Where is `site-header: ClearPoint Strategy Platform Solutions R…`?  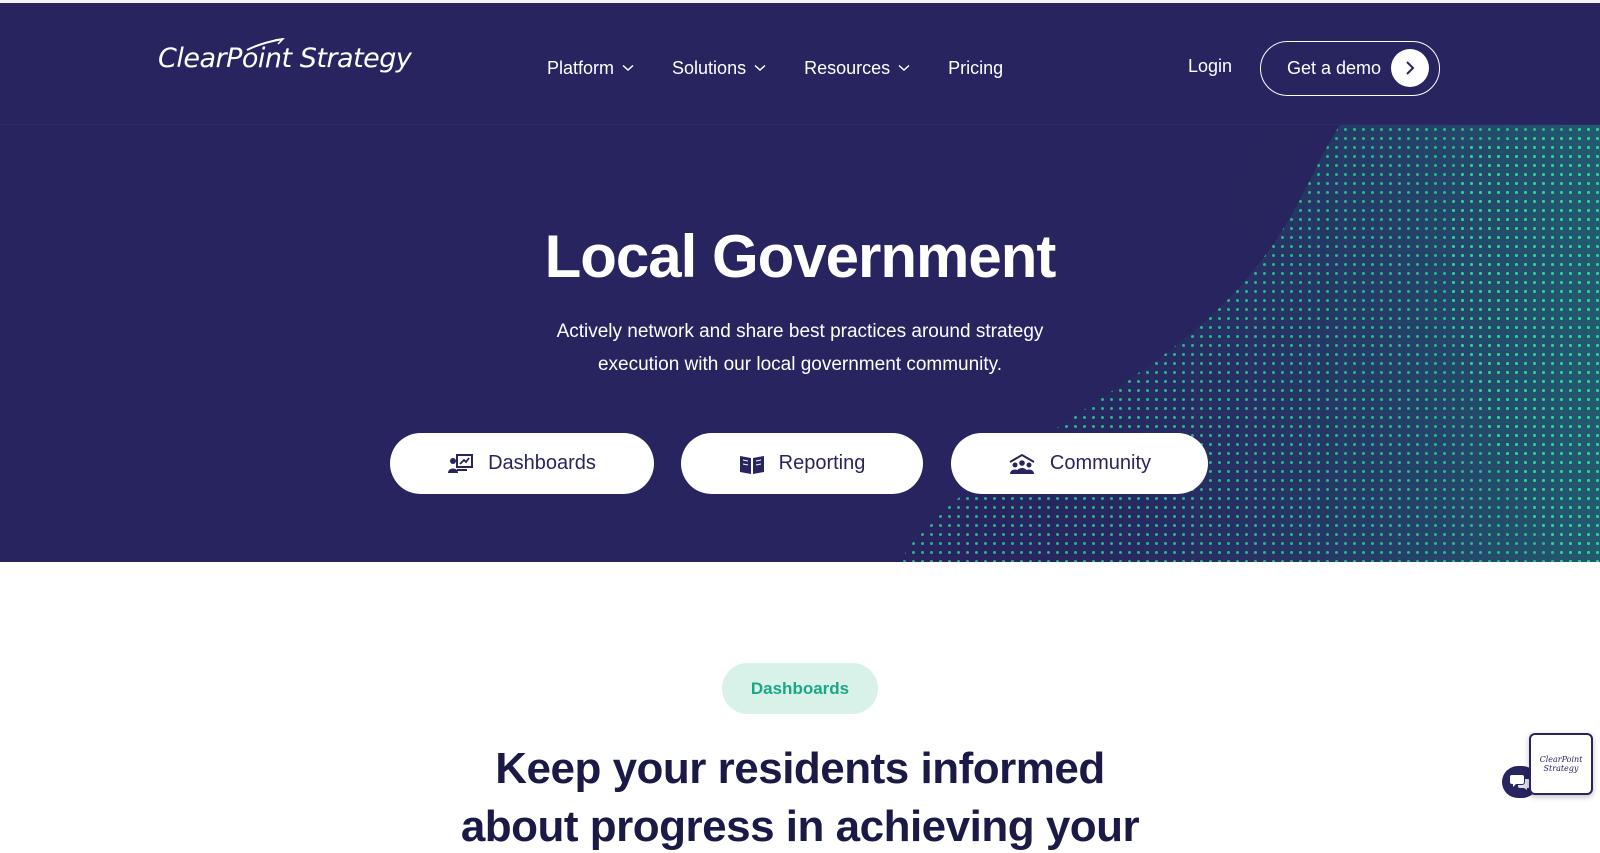
site-header: ClearPoint Strategy Platform Solutions R… is located at coordinates (800, 64).